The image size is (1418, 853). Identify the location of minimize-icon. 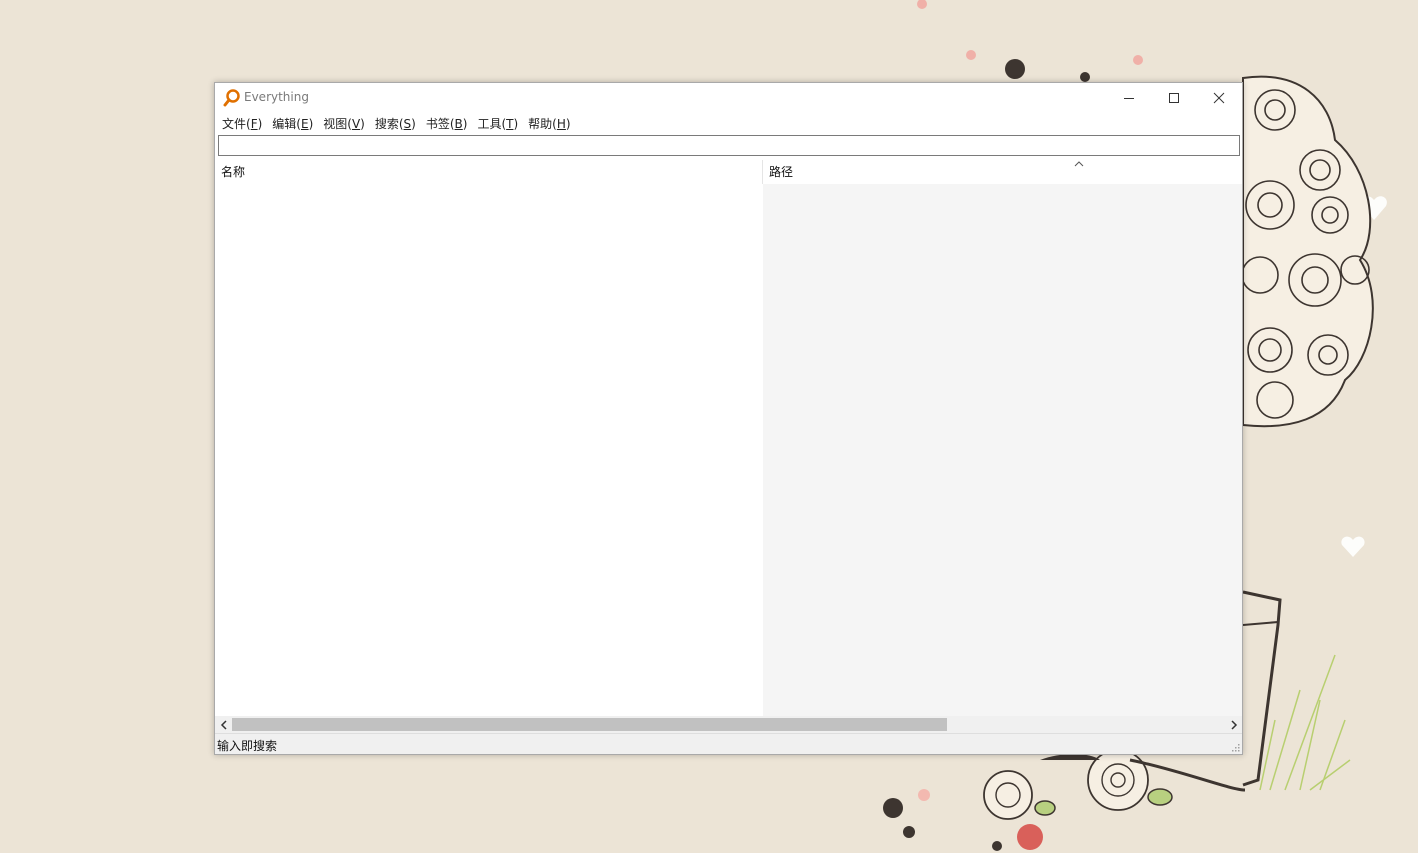
(1128, 98).